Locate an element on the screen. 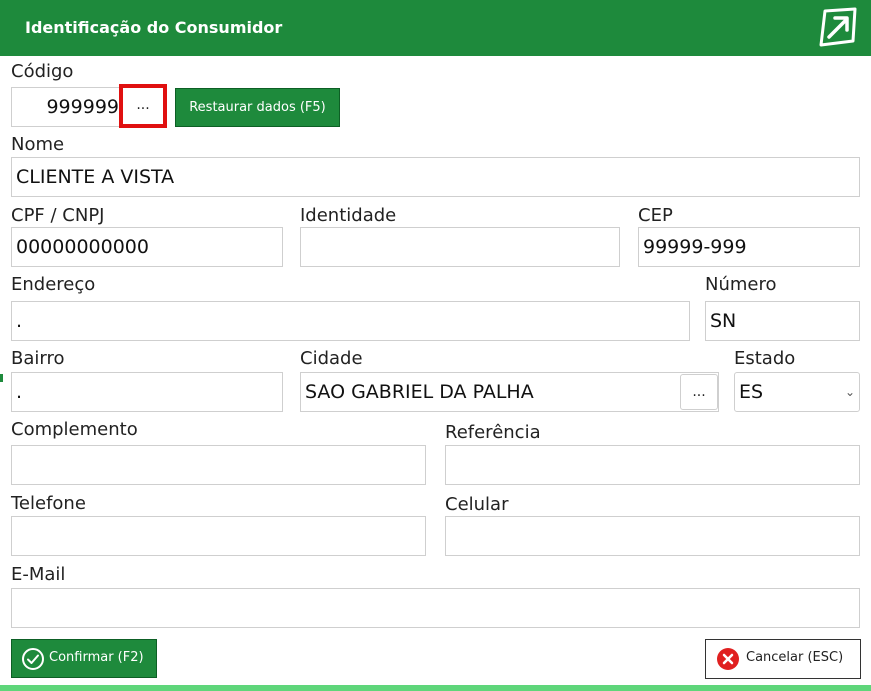 The height and width of the screenshot is (691, 871). estado-select: ES ⌄ is located at coordinates (797, 392).